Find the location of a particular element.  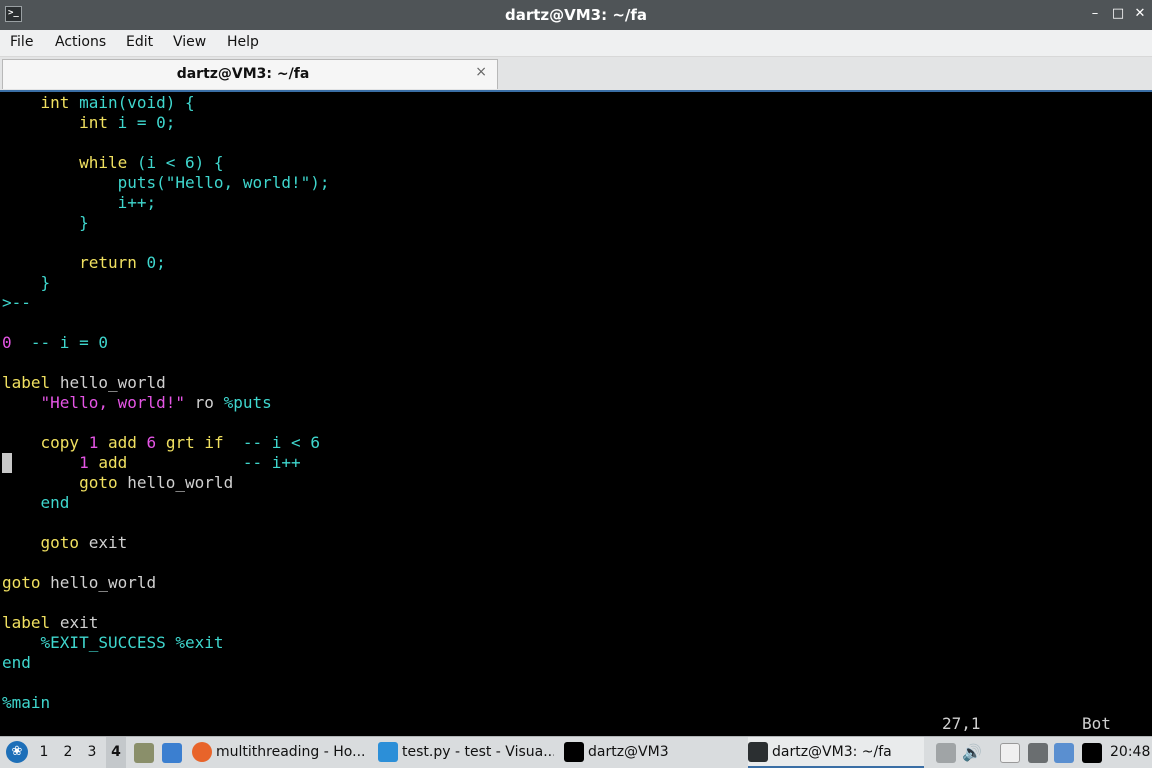

code-line: i++; is located at coordinates (79, 202).